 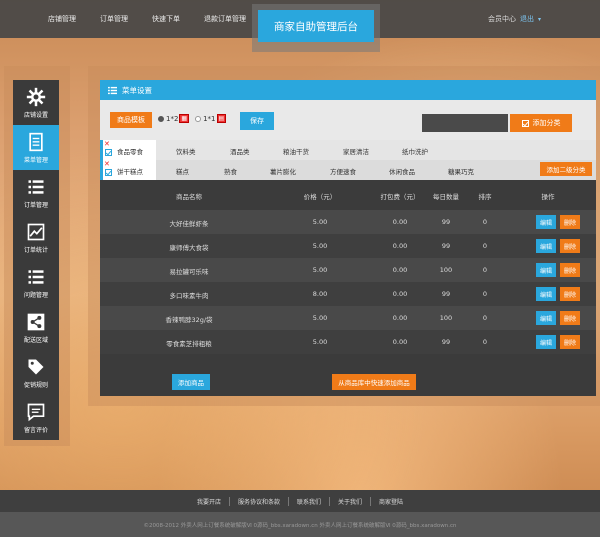 What do you see at coordinates (35, 160) in the screenshot?
I see `sidebar-item-label: 菜单管理` at bounding box center [35, 160].